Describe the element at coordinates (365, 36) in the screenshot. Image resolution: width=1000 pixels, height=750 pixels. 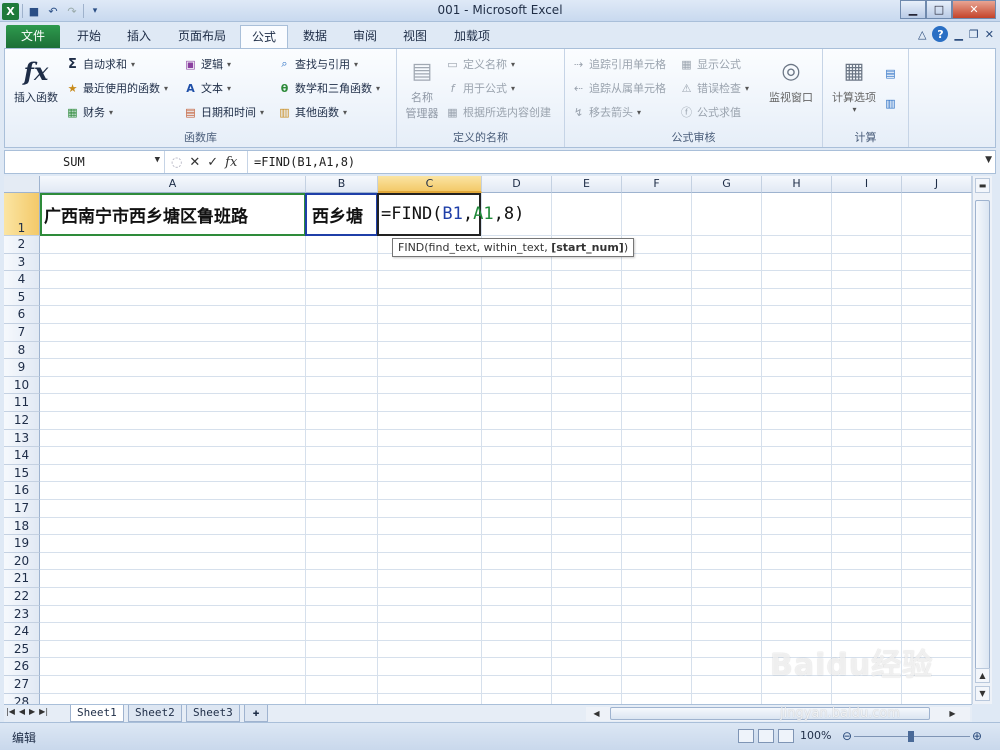
I see `tab-review: 审阅` at that location.